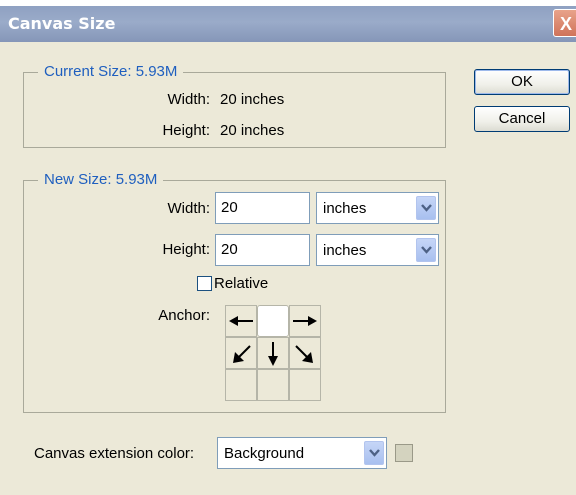  What do you see at coordinates (345, 250) in the screenshot?
I see `height-unit-value: inches` at bounding box center [345, 250].